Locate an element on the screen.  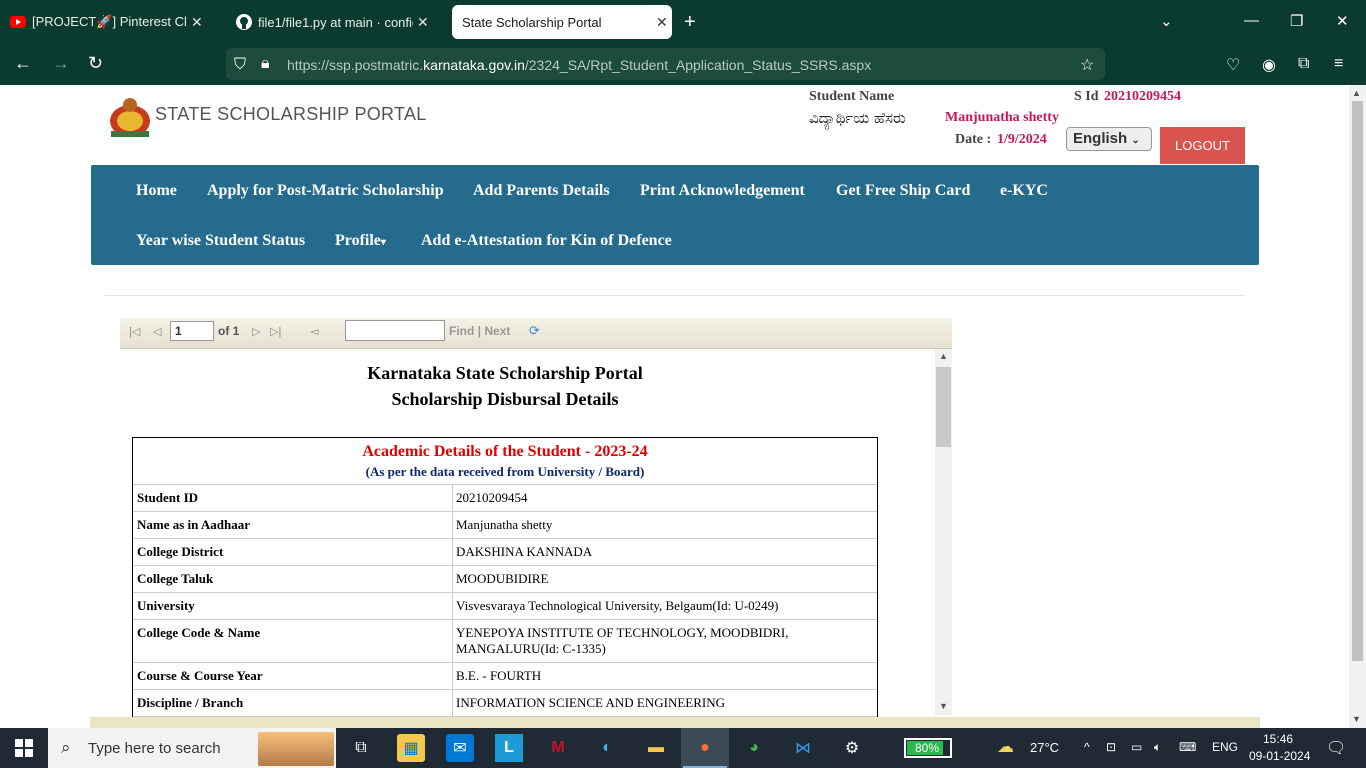
windows-start-icon is located at coordinates (24, 750).